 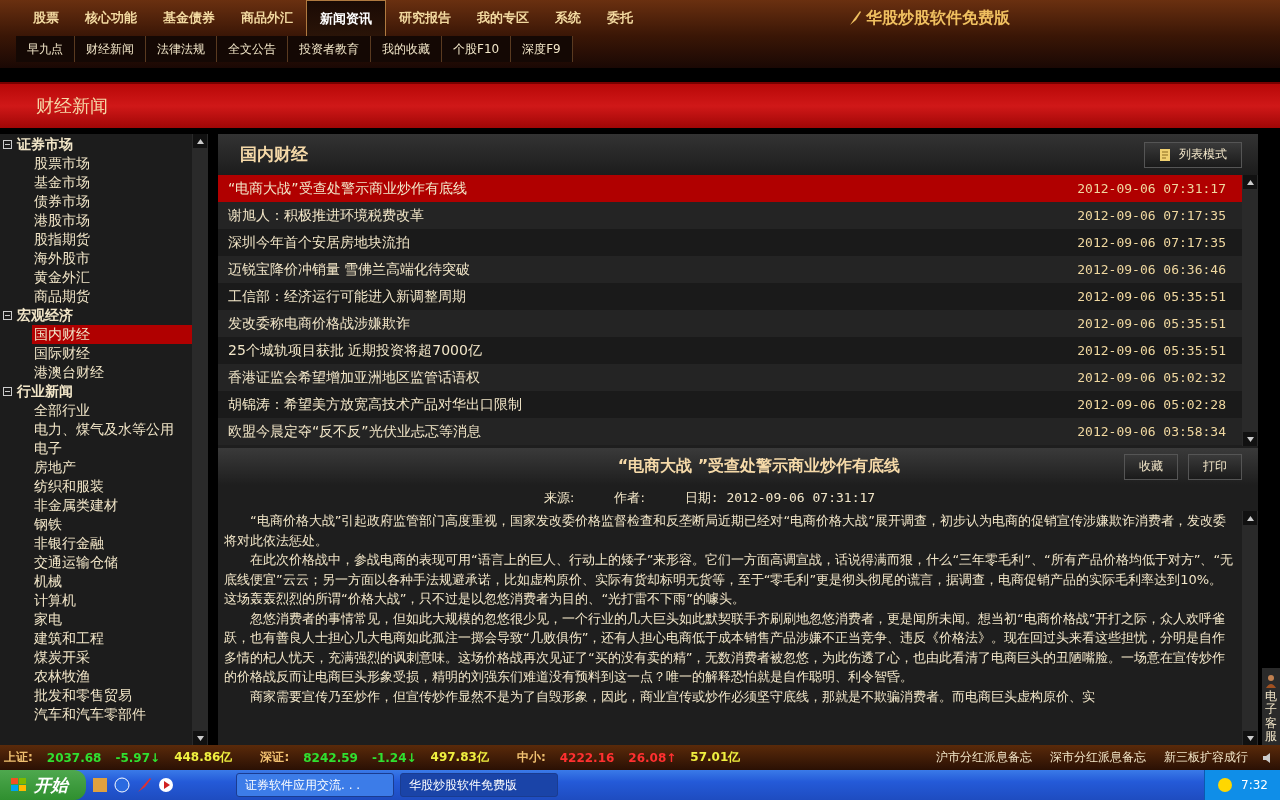 I want to click on tree-item: 非金属类建材, so click(x=112, y=505).